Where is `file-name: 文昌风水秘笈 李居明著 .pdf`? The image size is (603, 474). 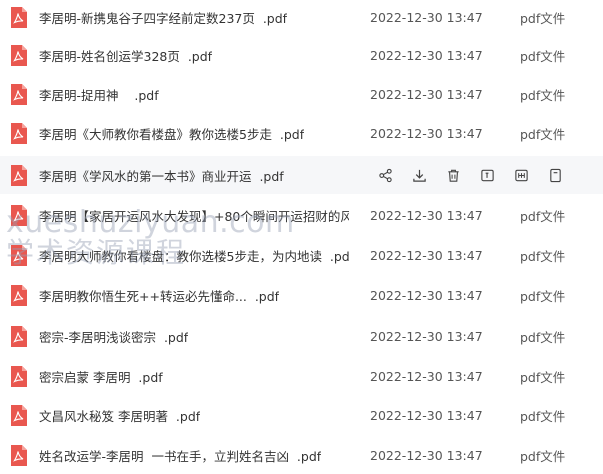 file-name: 文昌风水秘笈 李居明著 .pdf is located at coordinates (119, 415).